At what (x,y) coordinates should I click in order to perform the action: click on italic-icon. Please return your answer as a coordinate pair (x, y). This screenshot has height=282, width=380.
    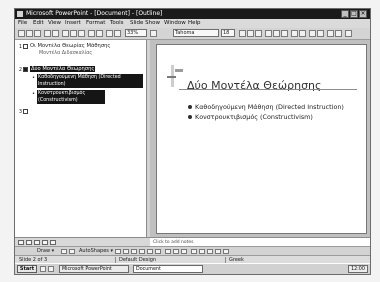
    Looking at the image, I should click on (250, 33).